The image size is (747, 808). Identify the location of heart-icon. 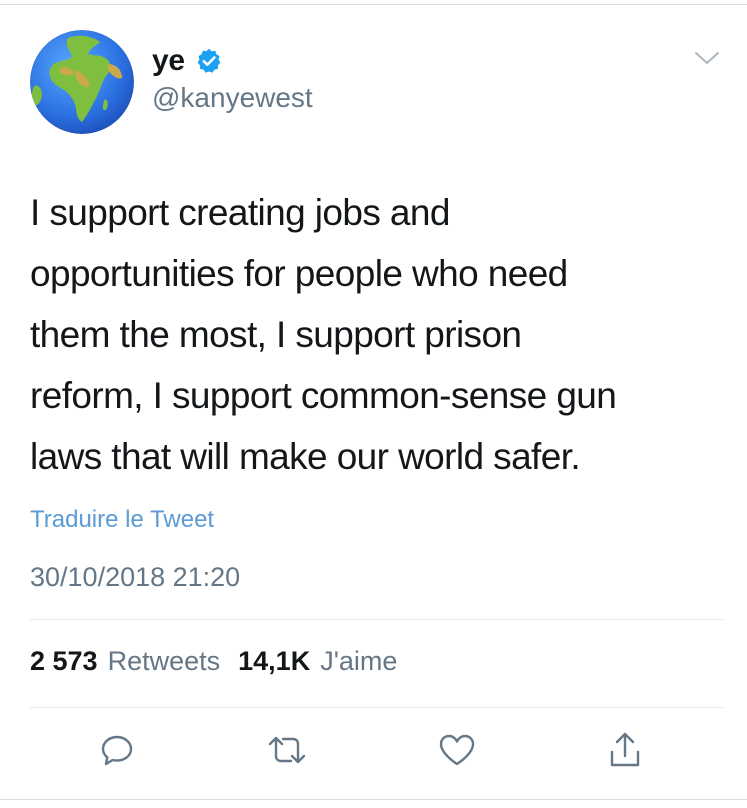
(457, 750).